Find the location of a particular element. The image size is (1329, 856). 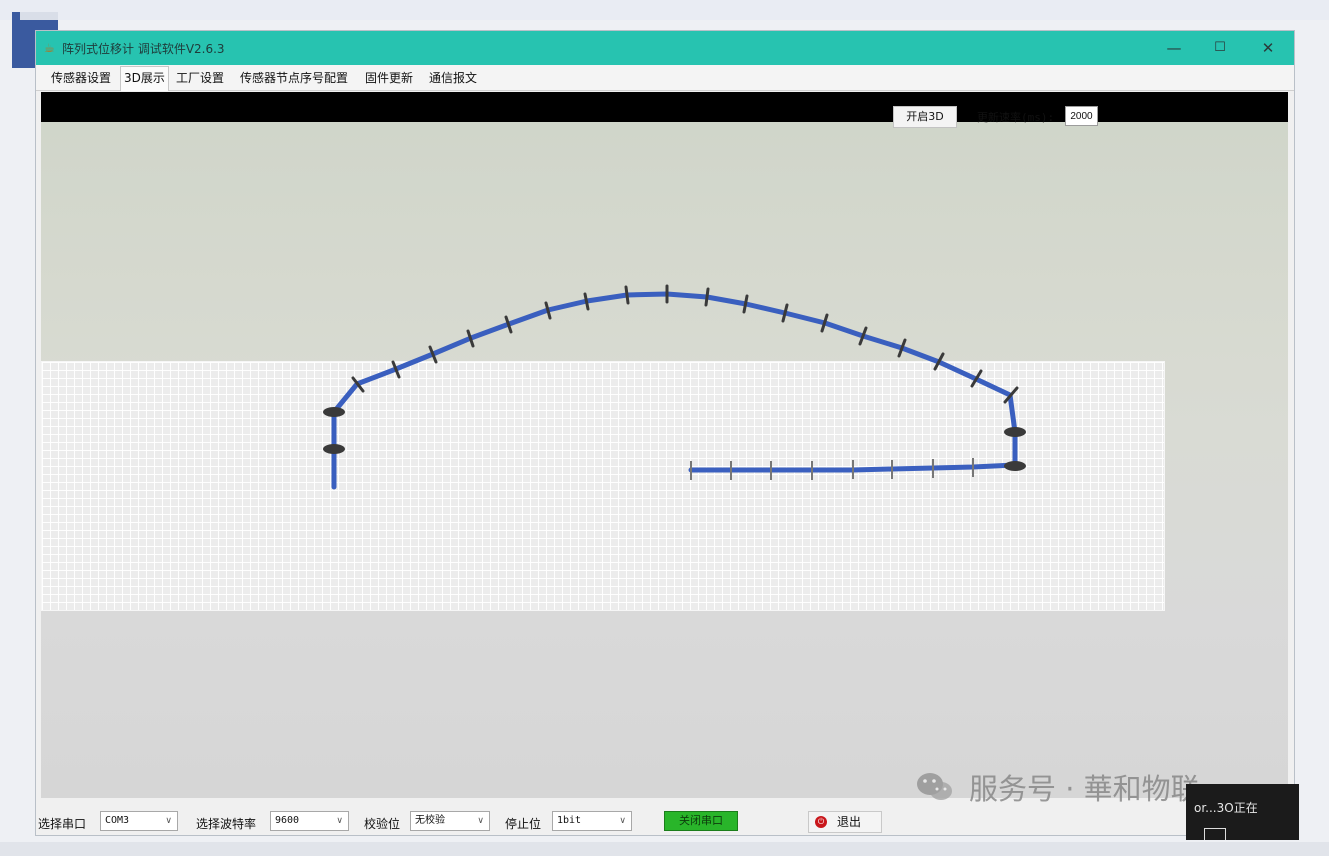

minimize-button: — is located at coordinates (1174, 48).